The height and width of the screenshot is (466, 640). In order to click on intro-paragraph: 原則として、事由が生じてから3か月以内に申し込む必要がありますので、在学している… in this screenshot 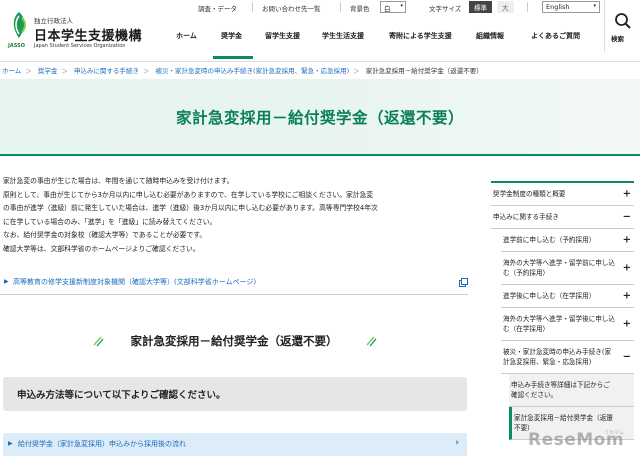, I will do `click(188, 194)`.